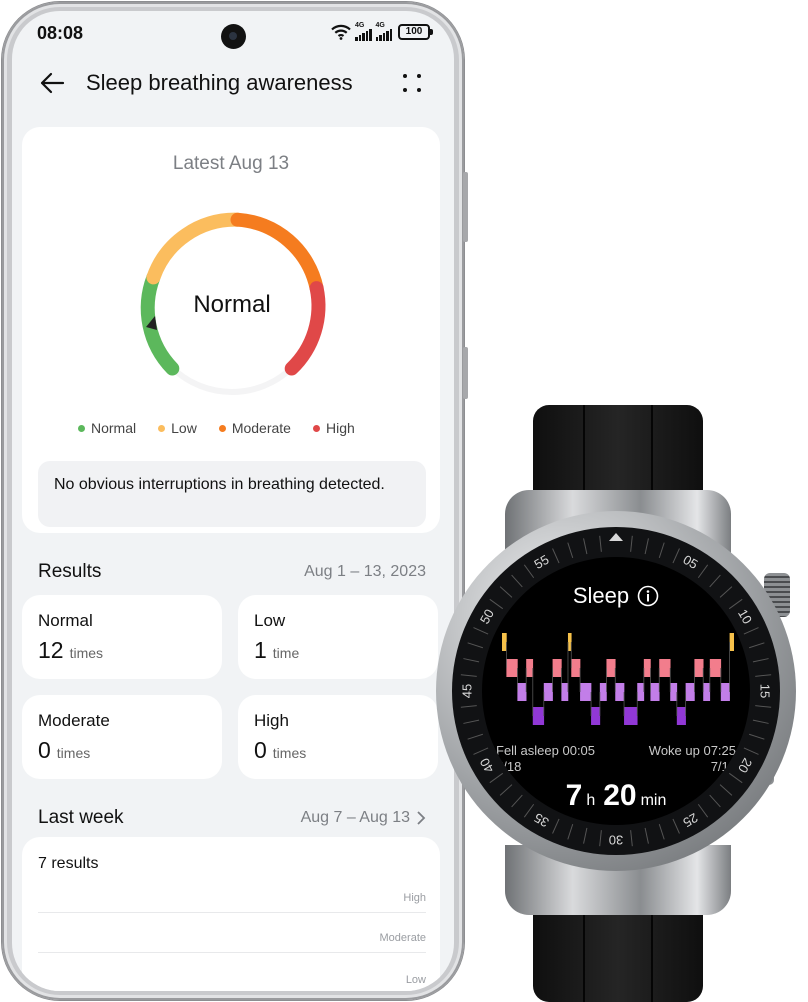 The image size is (808, 1002). Describe the element at coordinates (402, 938) in the screenshot. I see `level-label-moderate: Moderate` at that location.